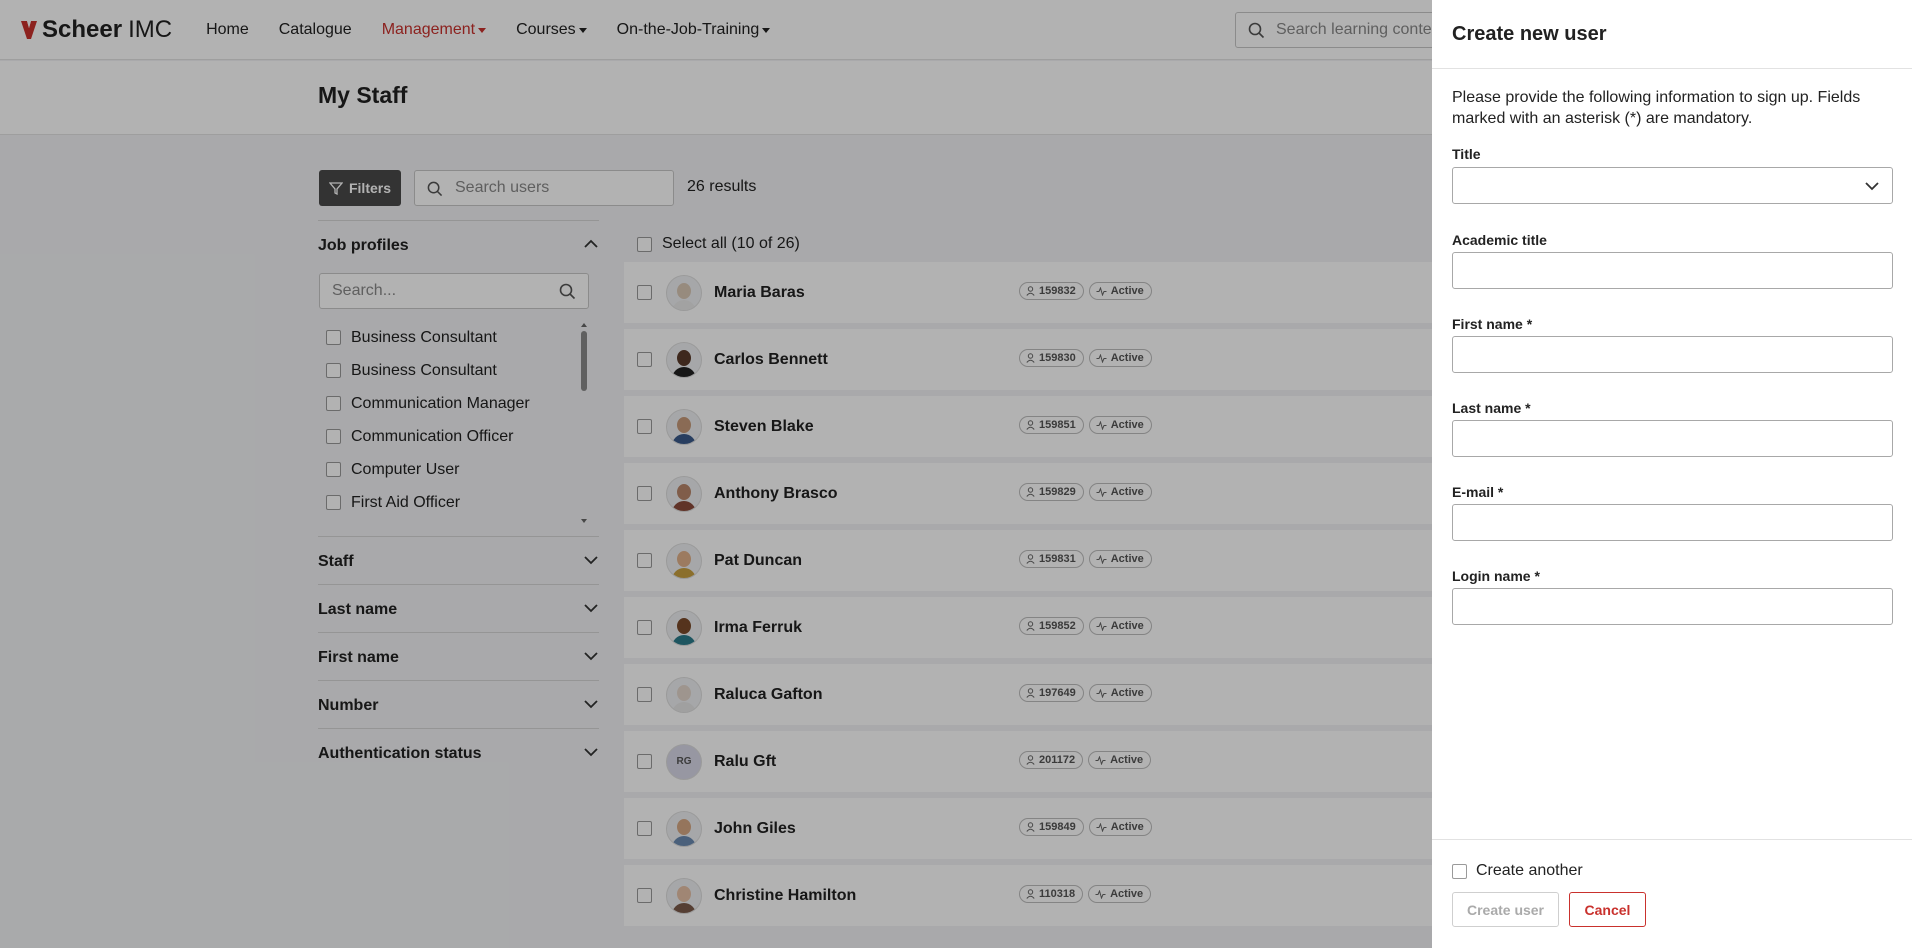  What do you see at coordinates (1499, 240) in the screenshot?
I see `academic-title-label: Academic title` at bounding box center [1499, 240].